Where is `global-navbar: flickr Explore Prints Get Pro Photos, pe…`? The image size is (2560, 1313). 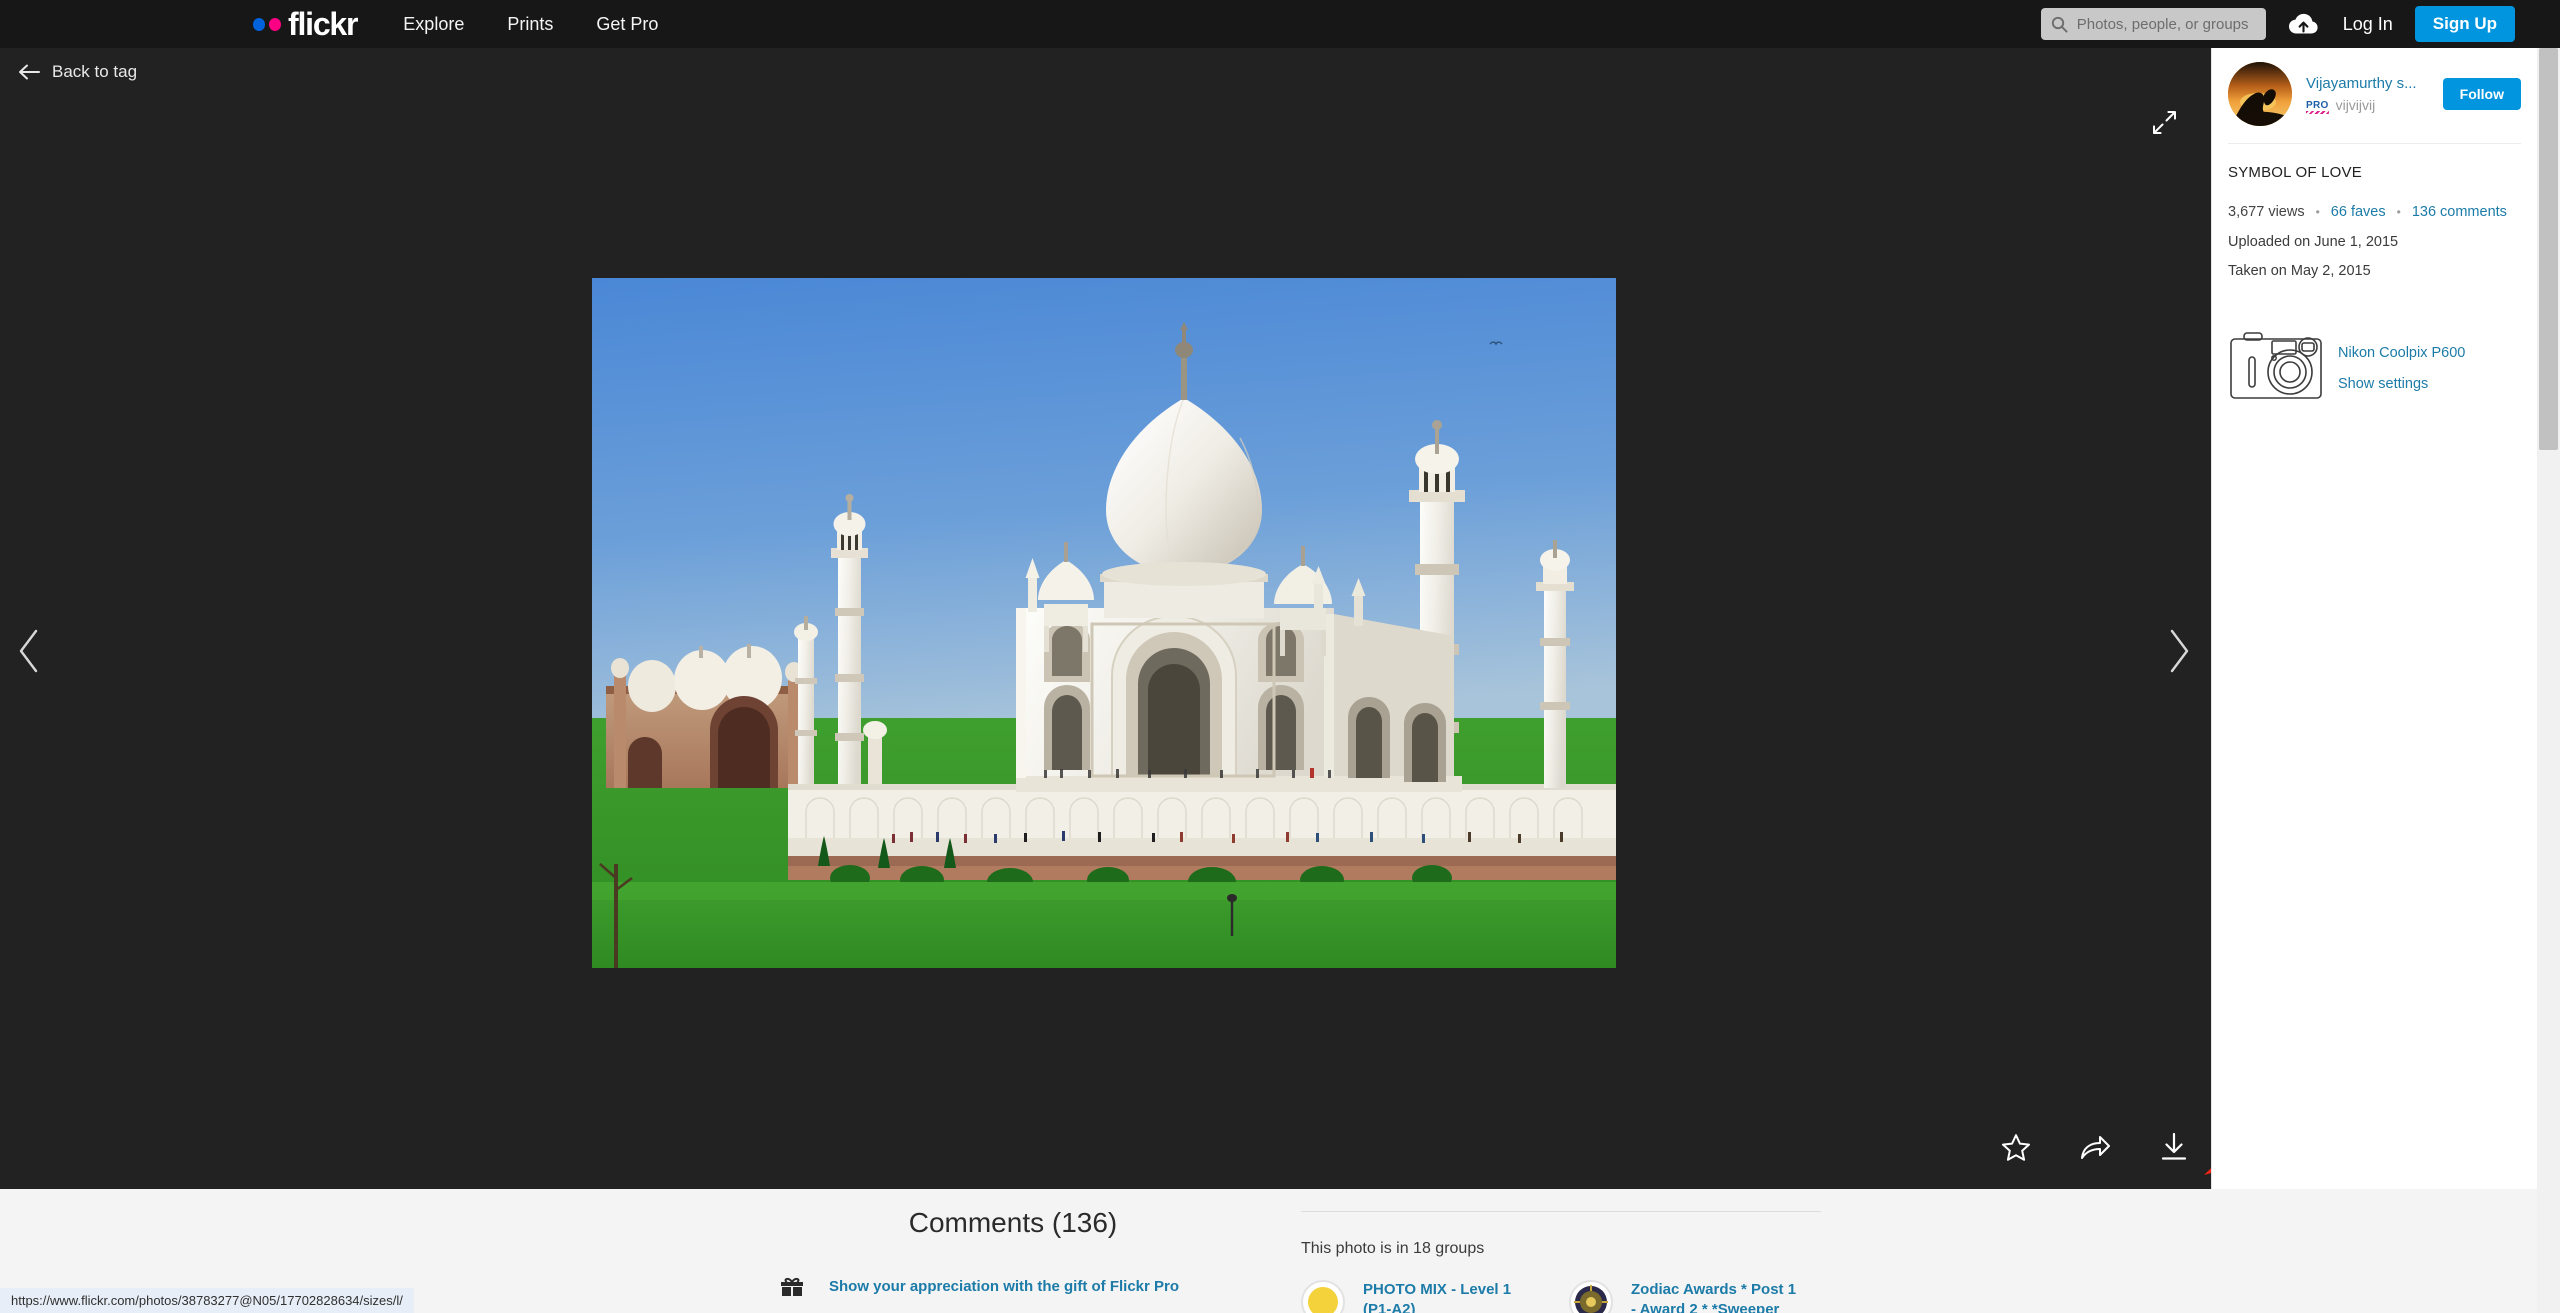 global-navbar: flickr Explore Prints Get Pro Photos, pe… is located at coordinates (1268, 24).